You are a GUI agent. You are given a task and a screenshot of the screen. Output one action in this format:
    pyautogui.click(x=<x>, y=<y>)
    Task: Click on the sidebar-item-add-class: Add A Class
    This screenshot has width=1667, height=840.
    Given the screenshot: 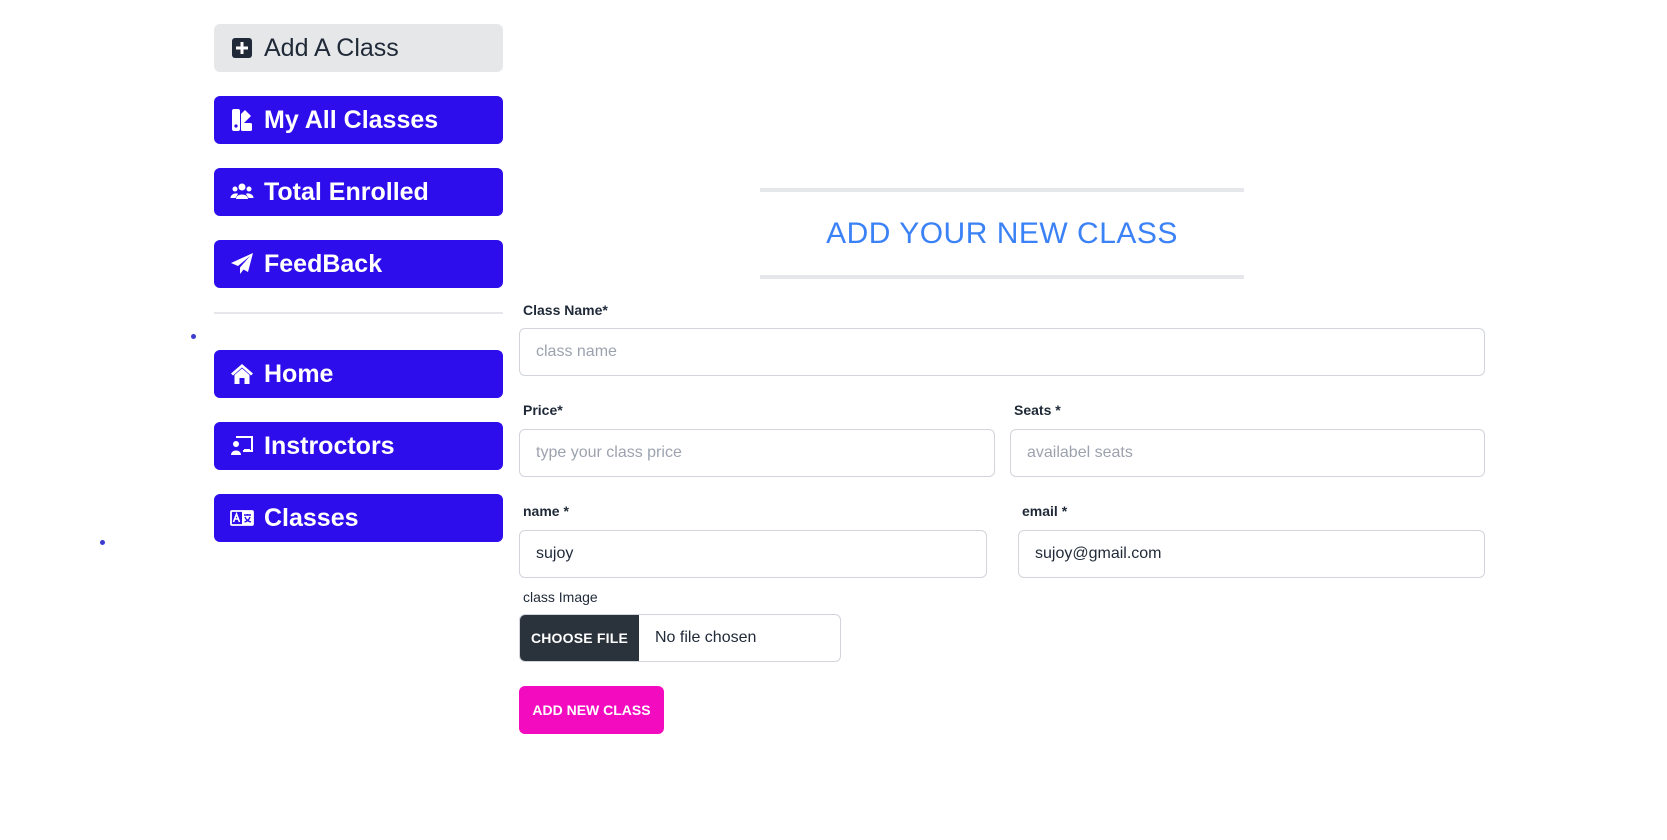 What is the action you would take?
    pyautogui.click(x=358, y=48)
    